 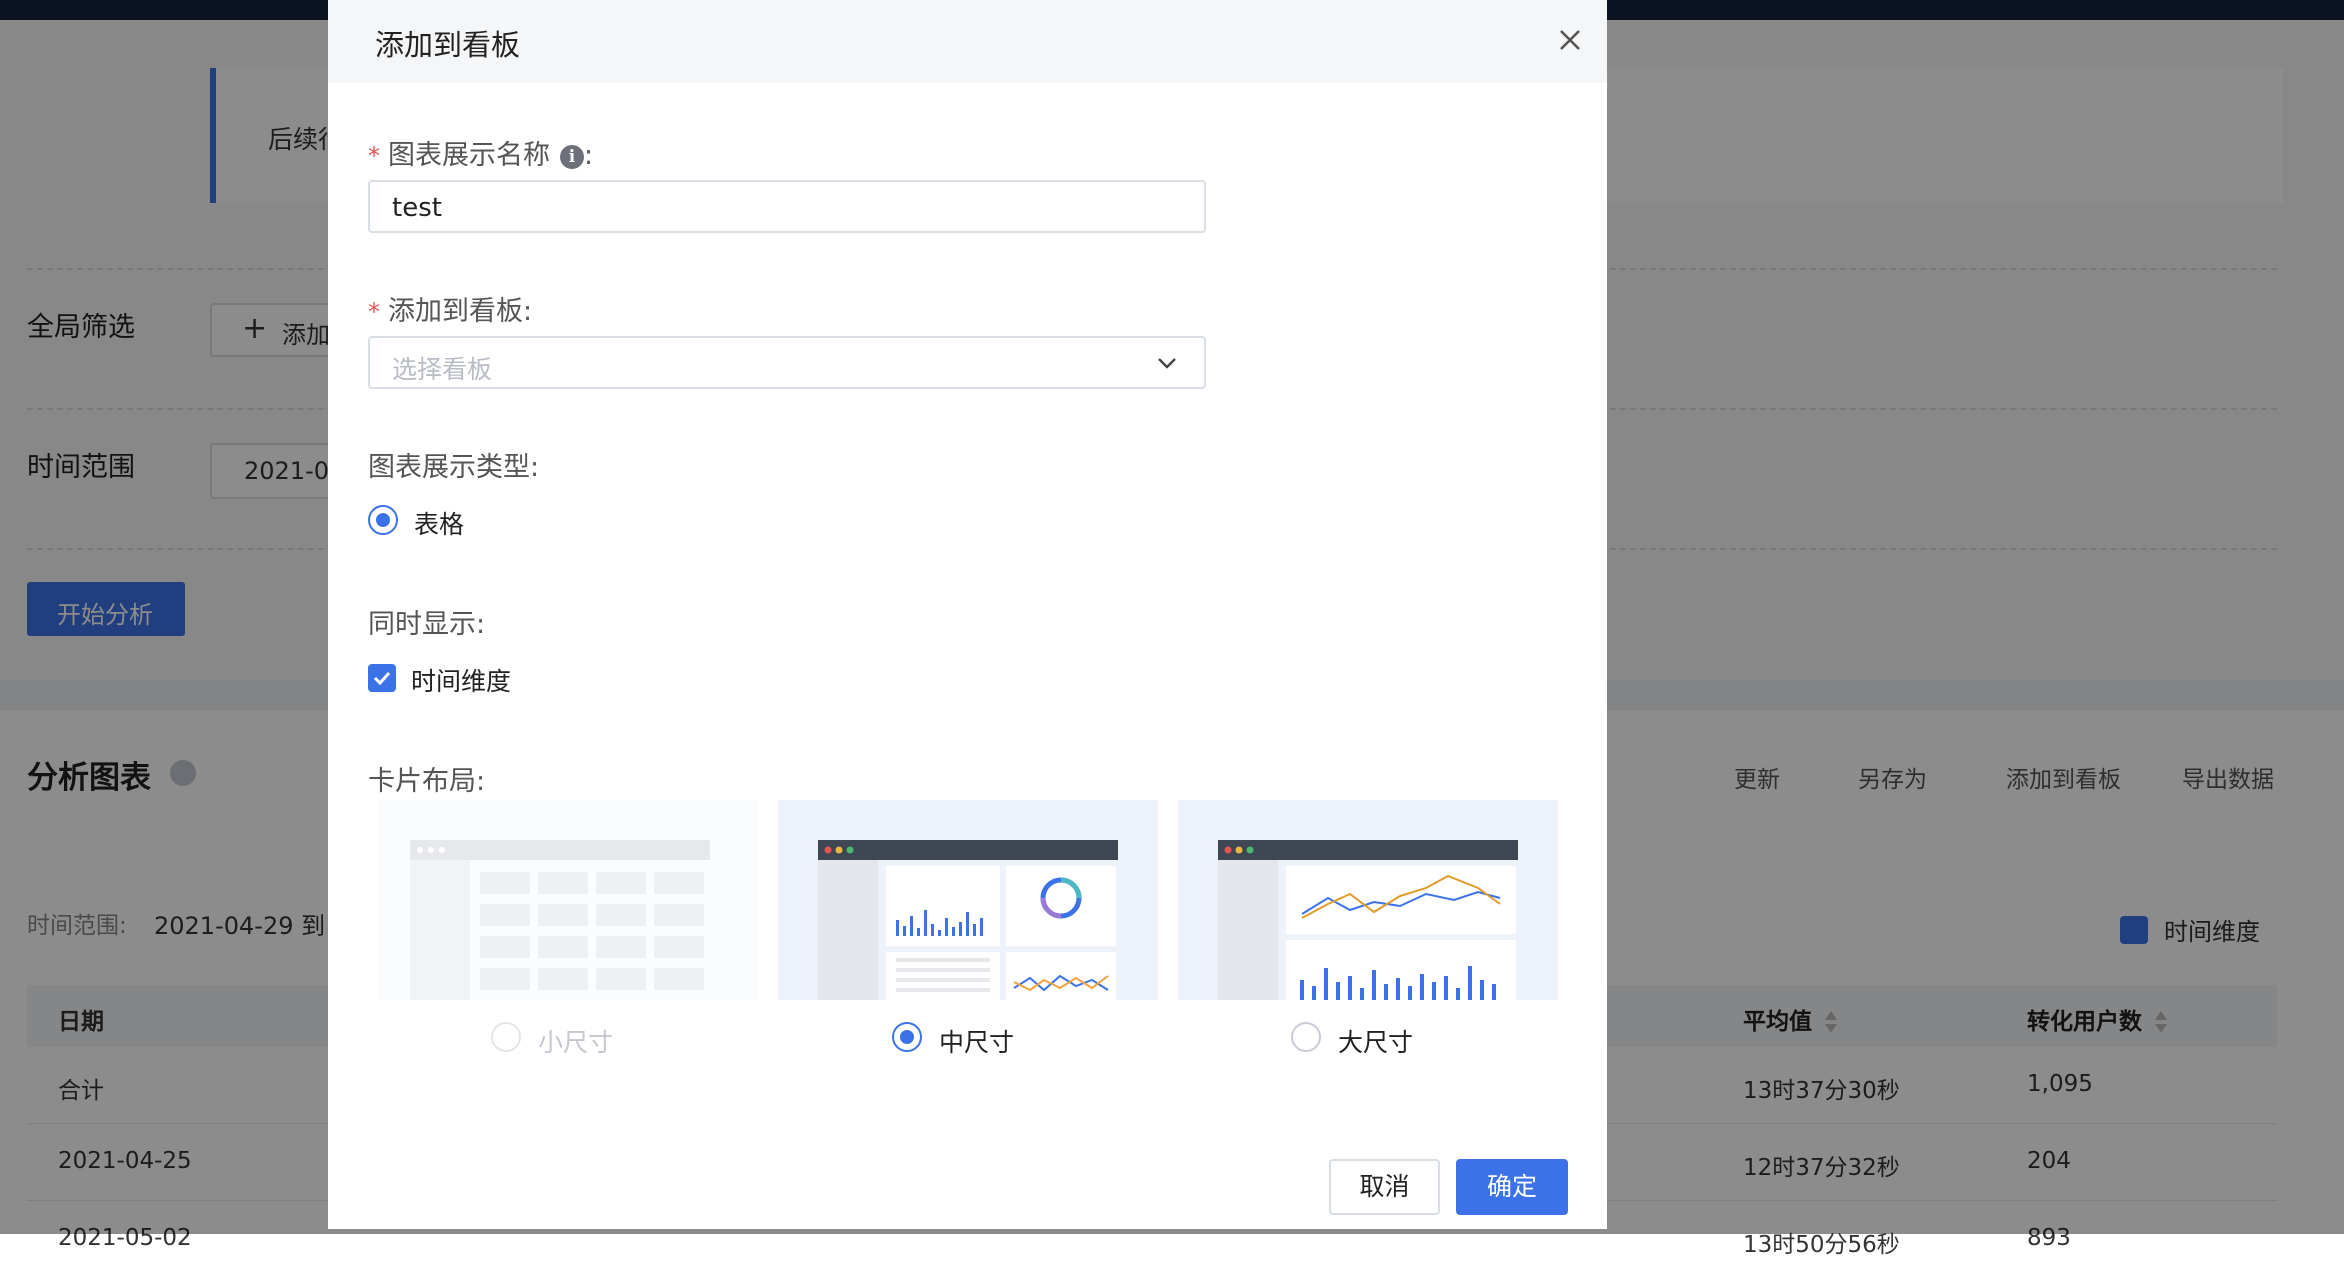 I want to click on radio-medium, so click(x=907, y=1037).